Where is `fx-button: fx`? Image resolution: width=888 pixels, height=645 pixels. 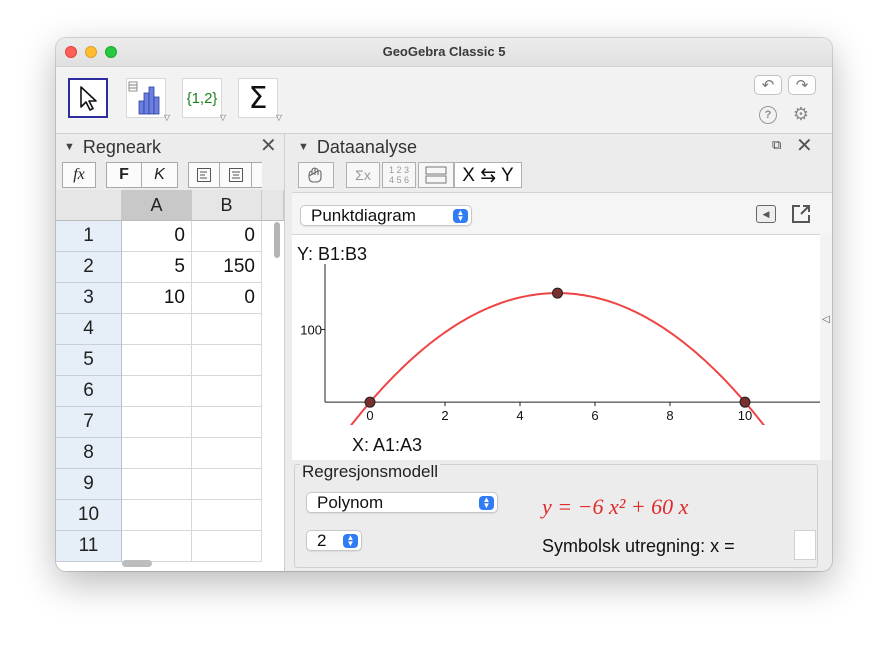 fx-button: fx is located at coordinates (79, 175).